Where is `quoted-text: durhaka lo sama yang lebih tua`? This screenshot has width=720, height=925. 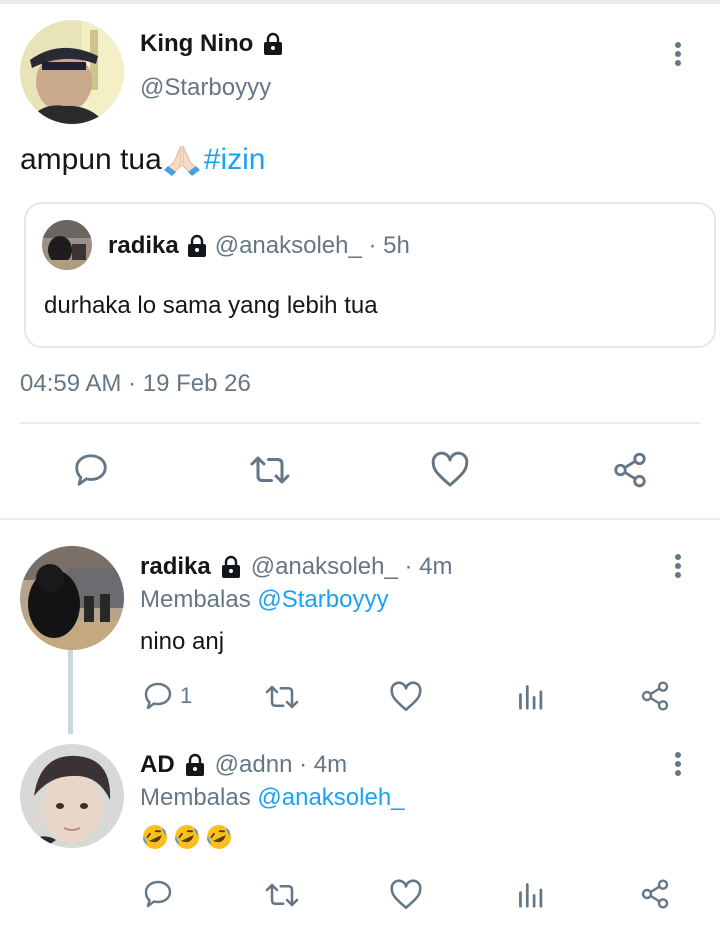
quoted-text: durhaka lo sama yang lebih tua is located at coordinates (211, 305).